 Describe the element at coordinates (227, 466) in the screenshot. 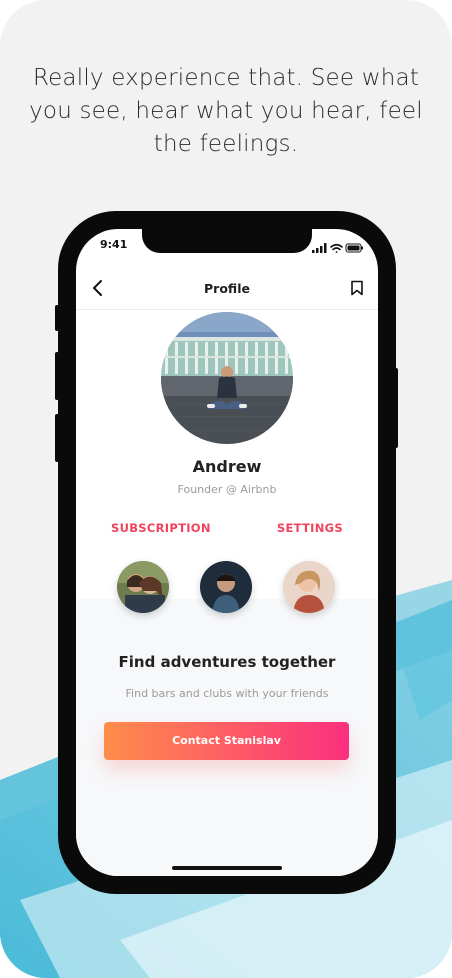

I see `profile-name: Andrew` at that location.